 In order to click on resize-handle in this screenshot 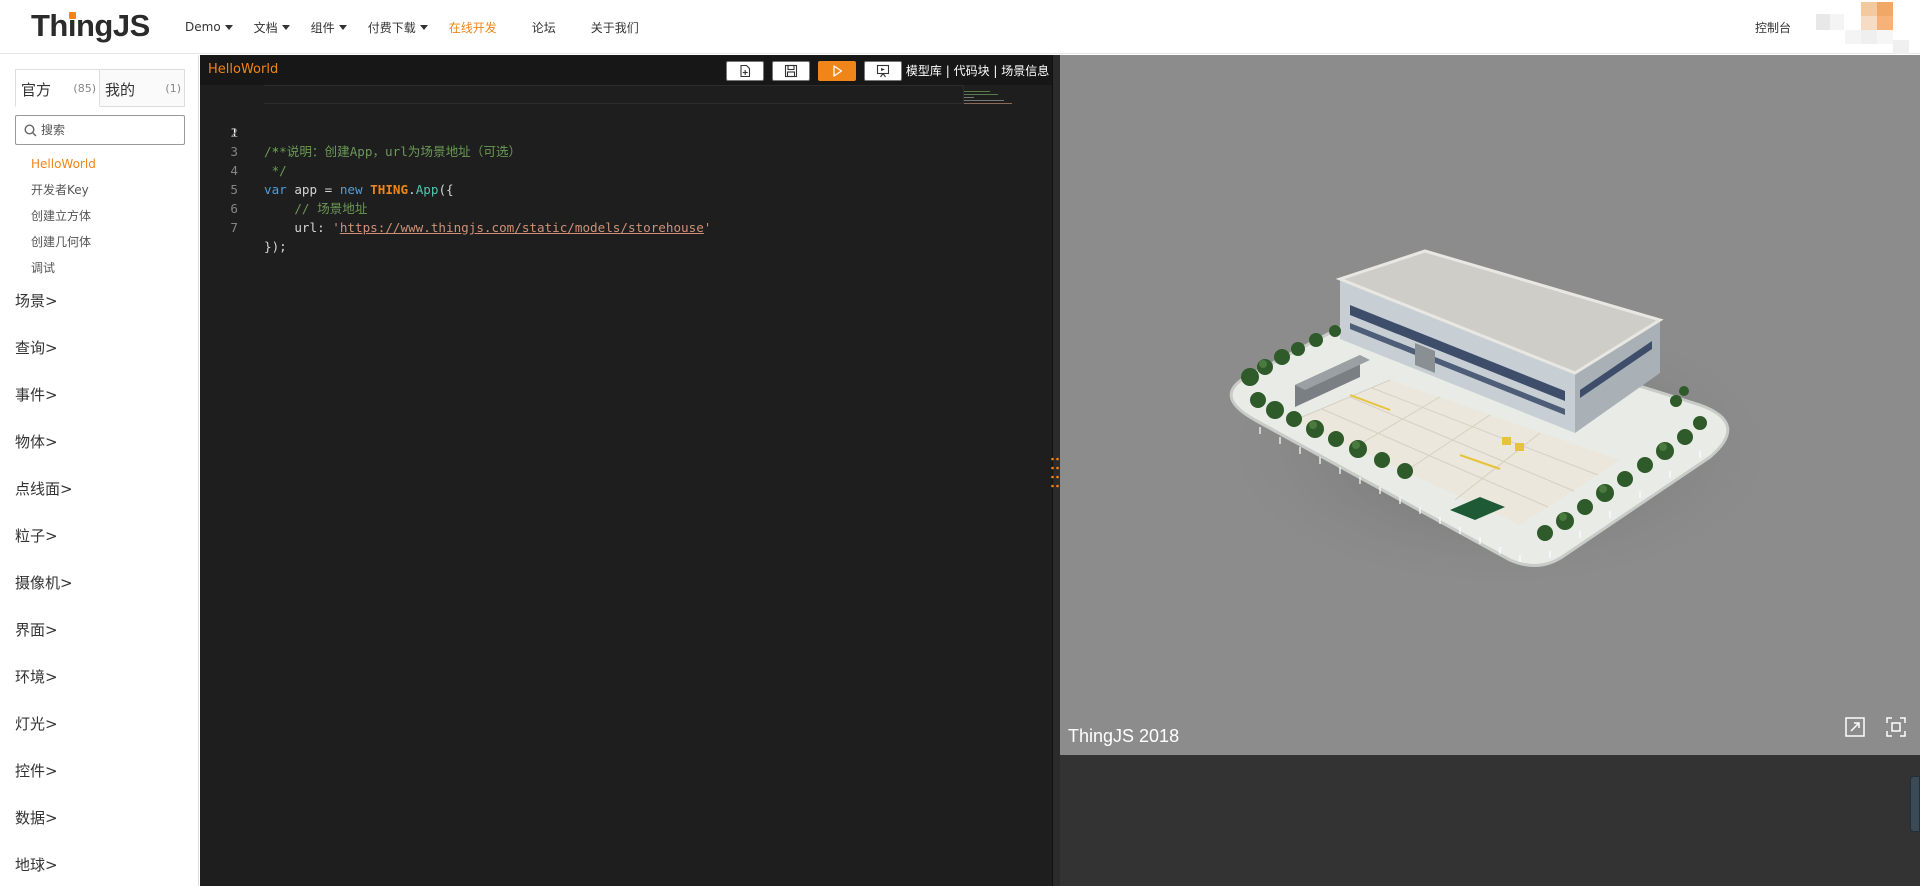, I will do `click(1055, 473)`.